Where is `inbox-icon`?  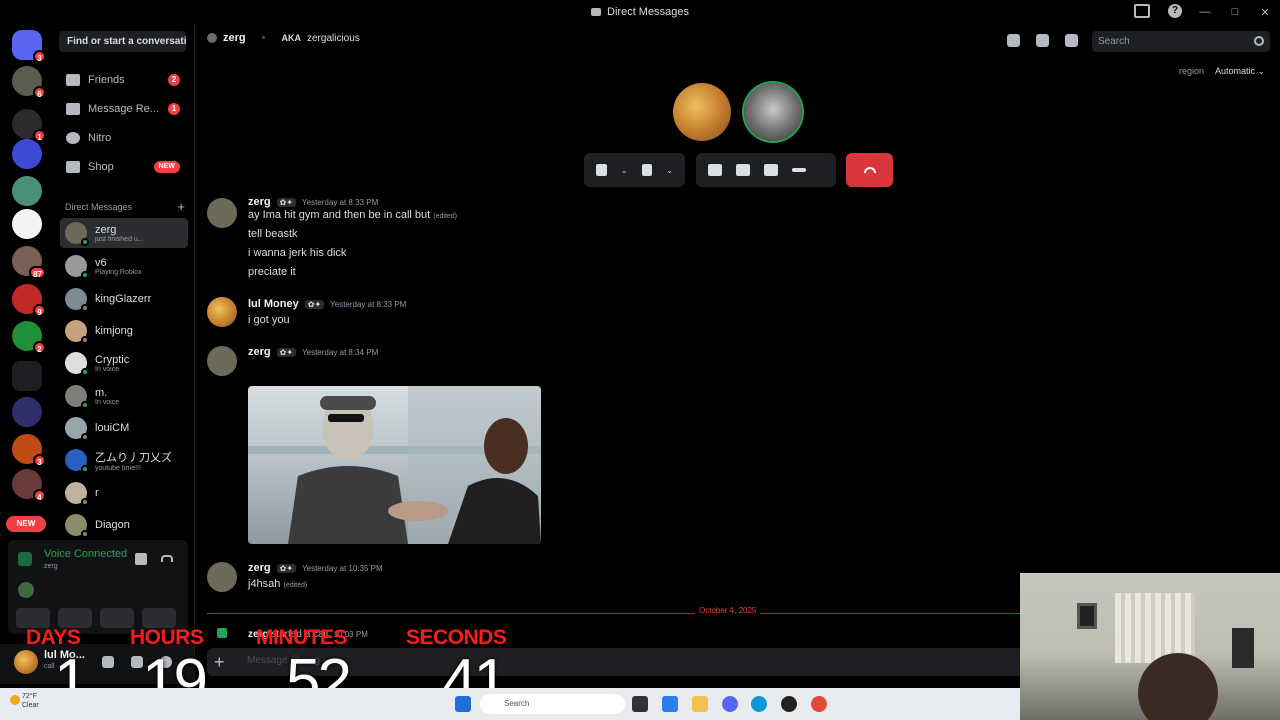
inbox-icon is located at coordinates (1142, 11).